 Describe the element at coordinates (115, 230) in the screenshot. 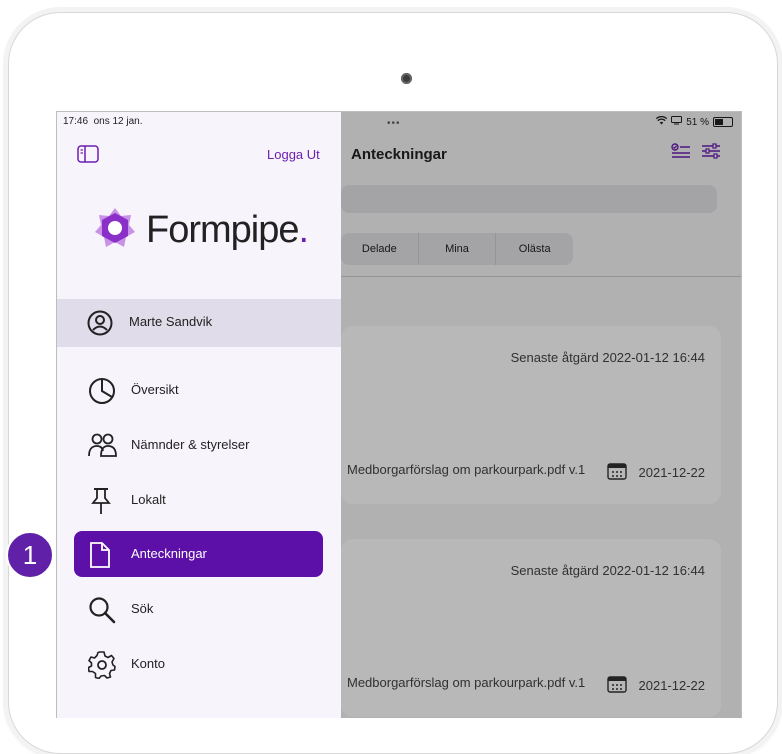

I see `formpipe-logo-icon` at that location.